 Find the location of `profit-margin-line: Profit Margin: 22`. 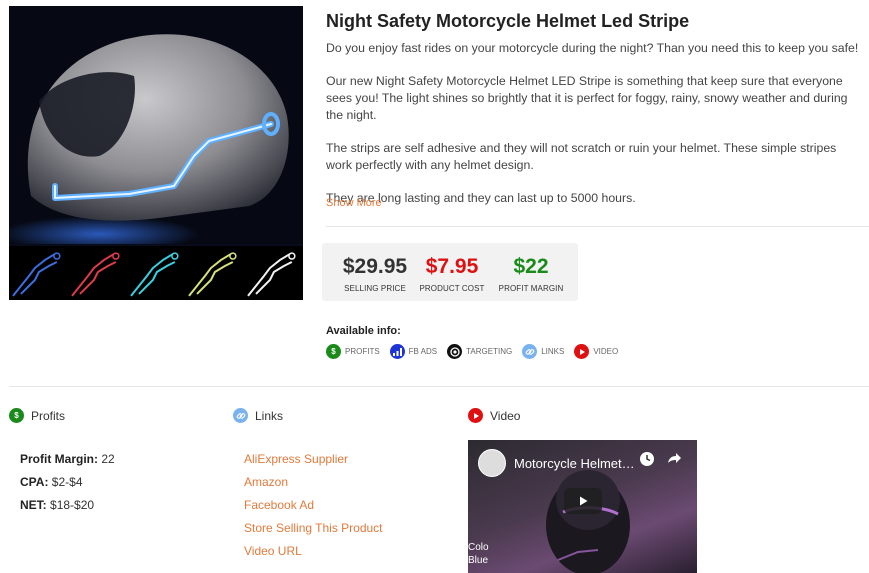

profit-margin-line: Profit Margin: 22 is located at coordinates (67, 462).